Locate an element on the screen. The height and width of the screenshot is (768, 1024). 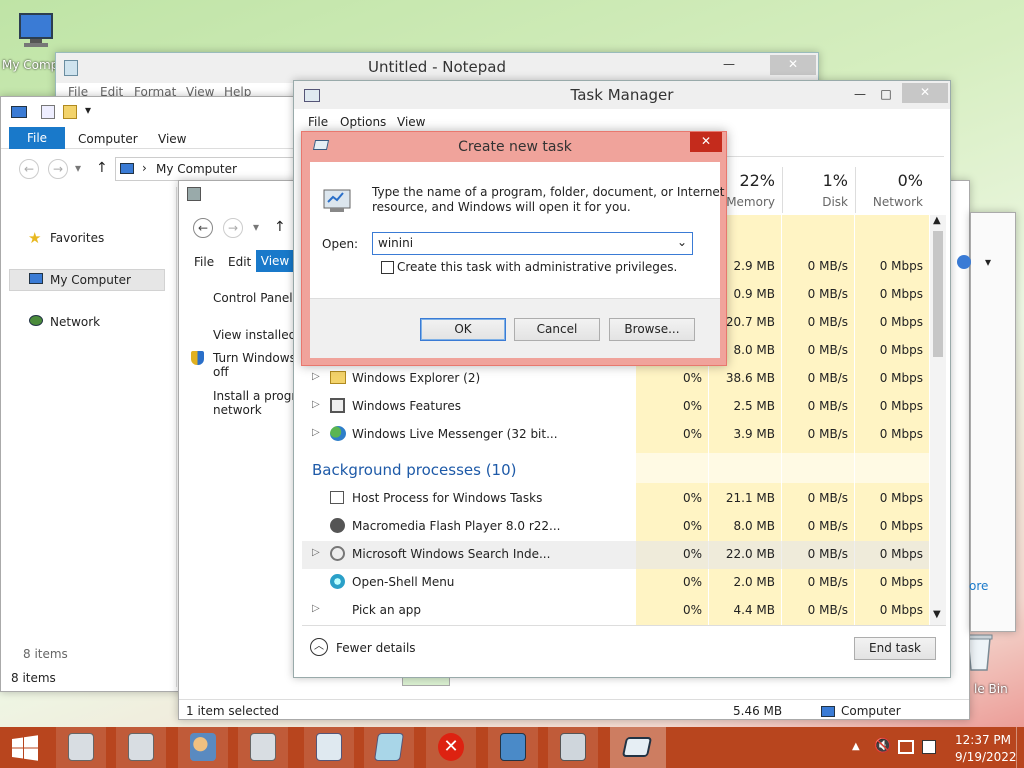
table-row: ▷ Pick an app 0% 4.4 MB 0 MB/s 0 Mbps is located at coordinates (615, 611).